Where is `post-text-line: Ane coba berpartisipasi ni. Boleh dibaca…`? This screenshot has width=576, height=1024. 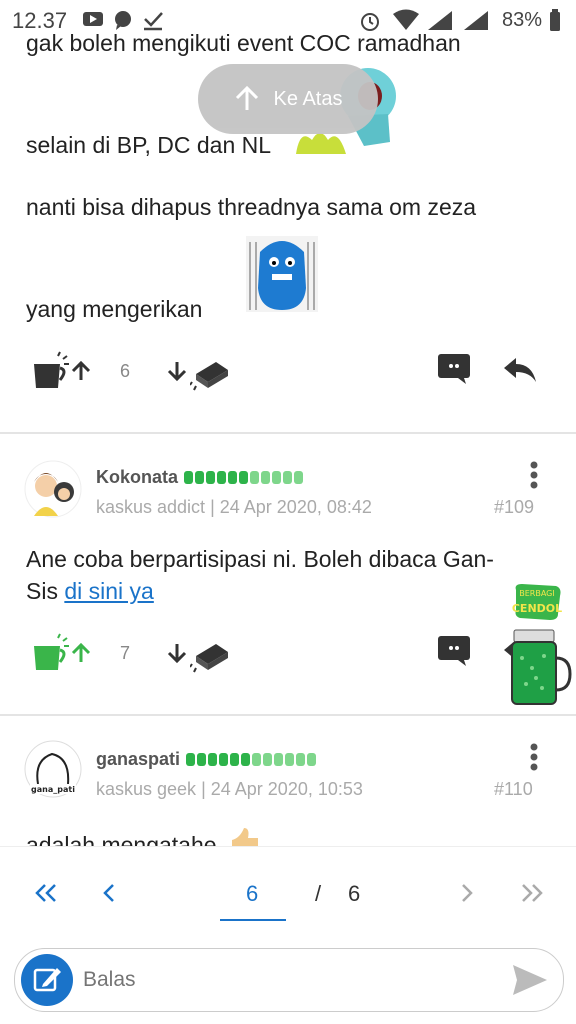 post-text-line: Ane coba berpartisipasi ni. Boleh dibaca… is located at coordinates (260, 559).